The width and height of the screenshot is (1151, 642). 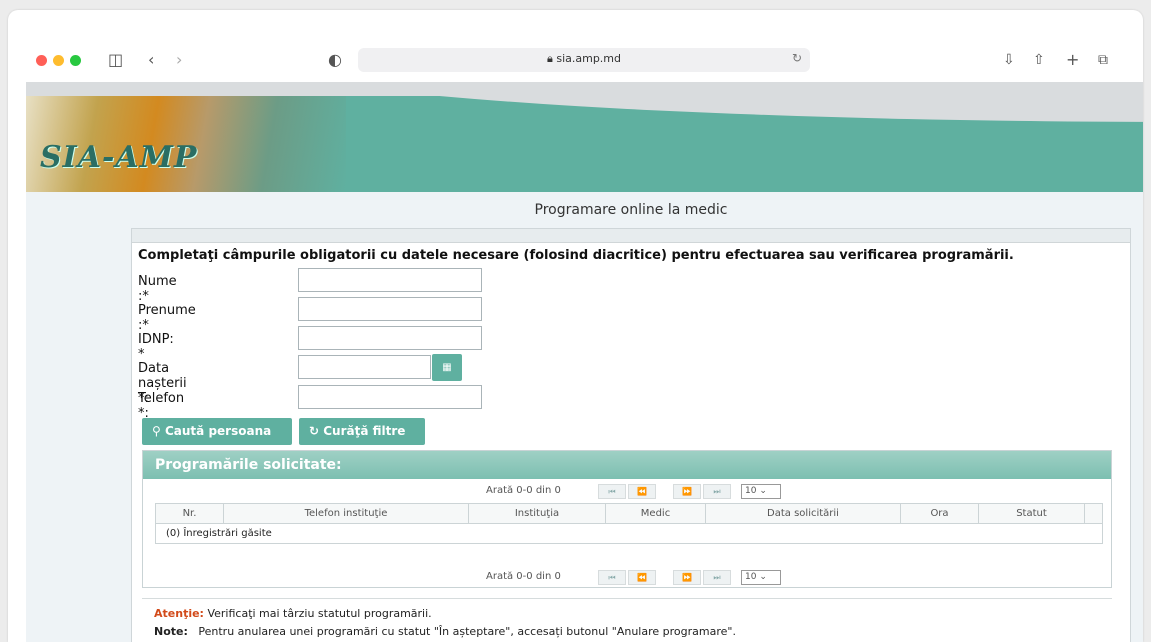 I want to click on grid-title: Programările solicitate:, so click(x=248, y=465).